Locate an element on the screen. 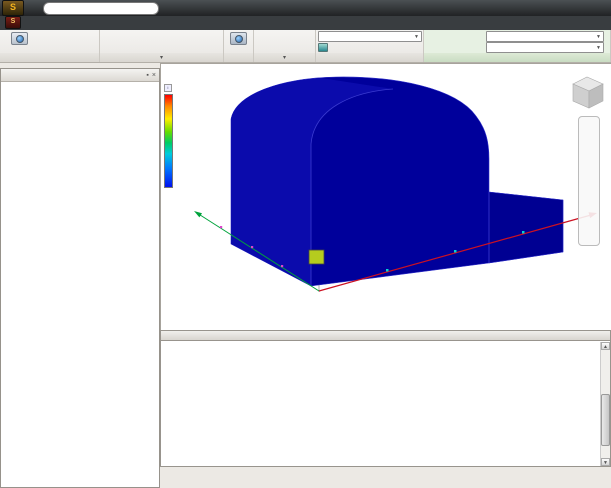 The width and height of the screenshot is (611, 488). cfd-logo-icon: S is located at coordinates (13, 22).